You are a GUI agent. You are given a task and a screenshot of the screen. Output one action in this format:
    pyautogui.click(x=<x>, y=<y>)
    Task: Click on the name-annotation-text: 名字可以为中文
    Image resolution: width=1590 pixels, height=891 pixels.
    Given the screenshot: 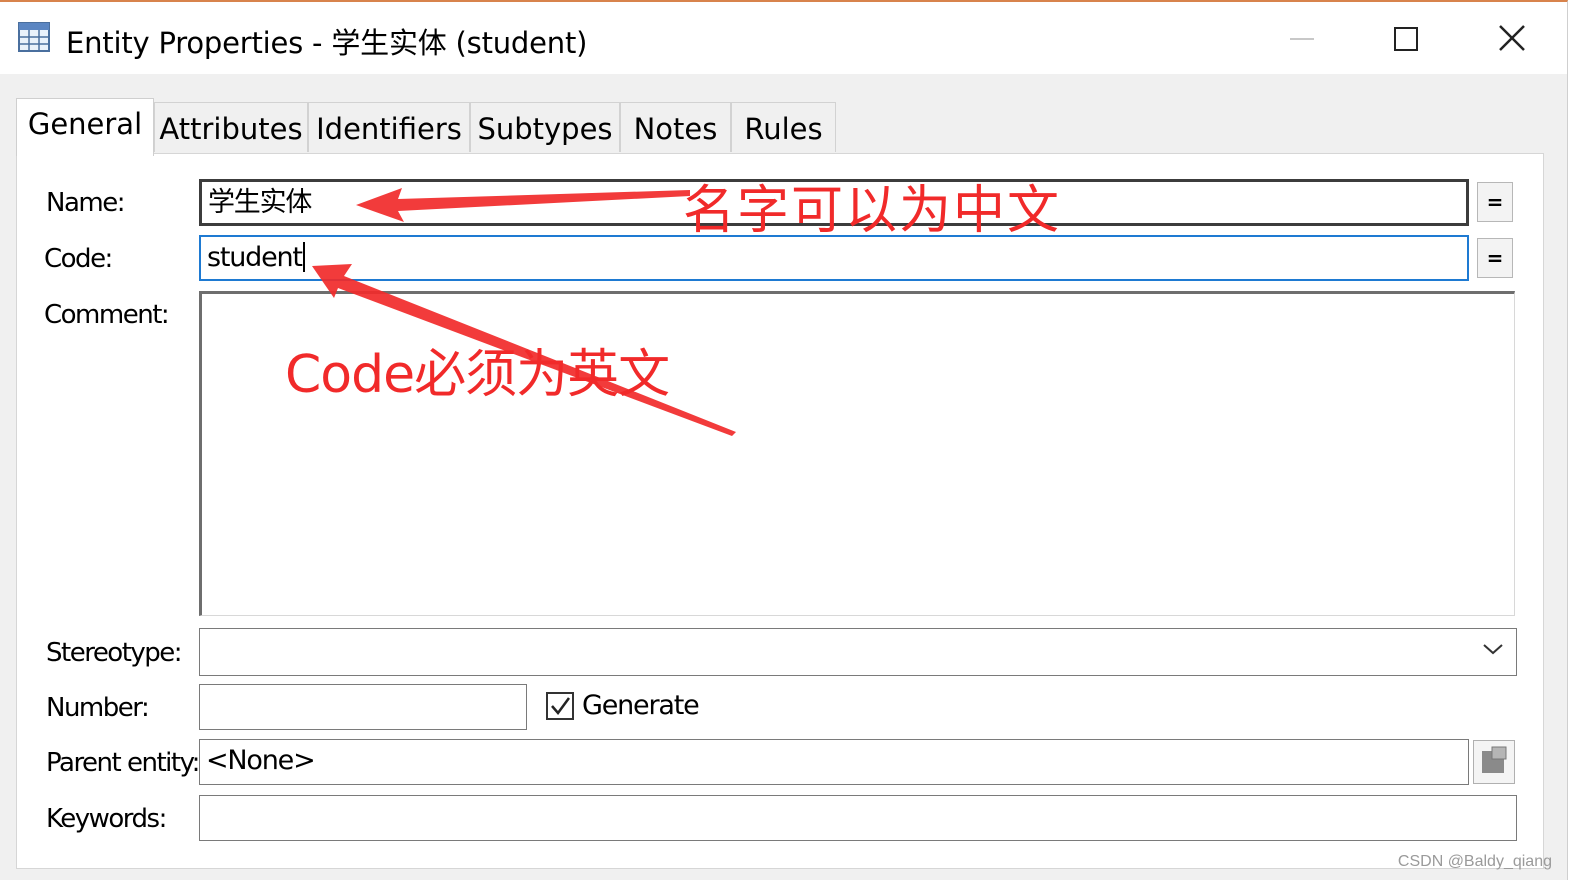 What is the action you would take?
    pyautogui.click(x=872, y=211)
    